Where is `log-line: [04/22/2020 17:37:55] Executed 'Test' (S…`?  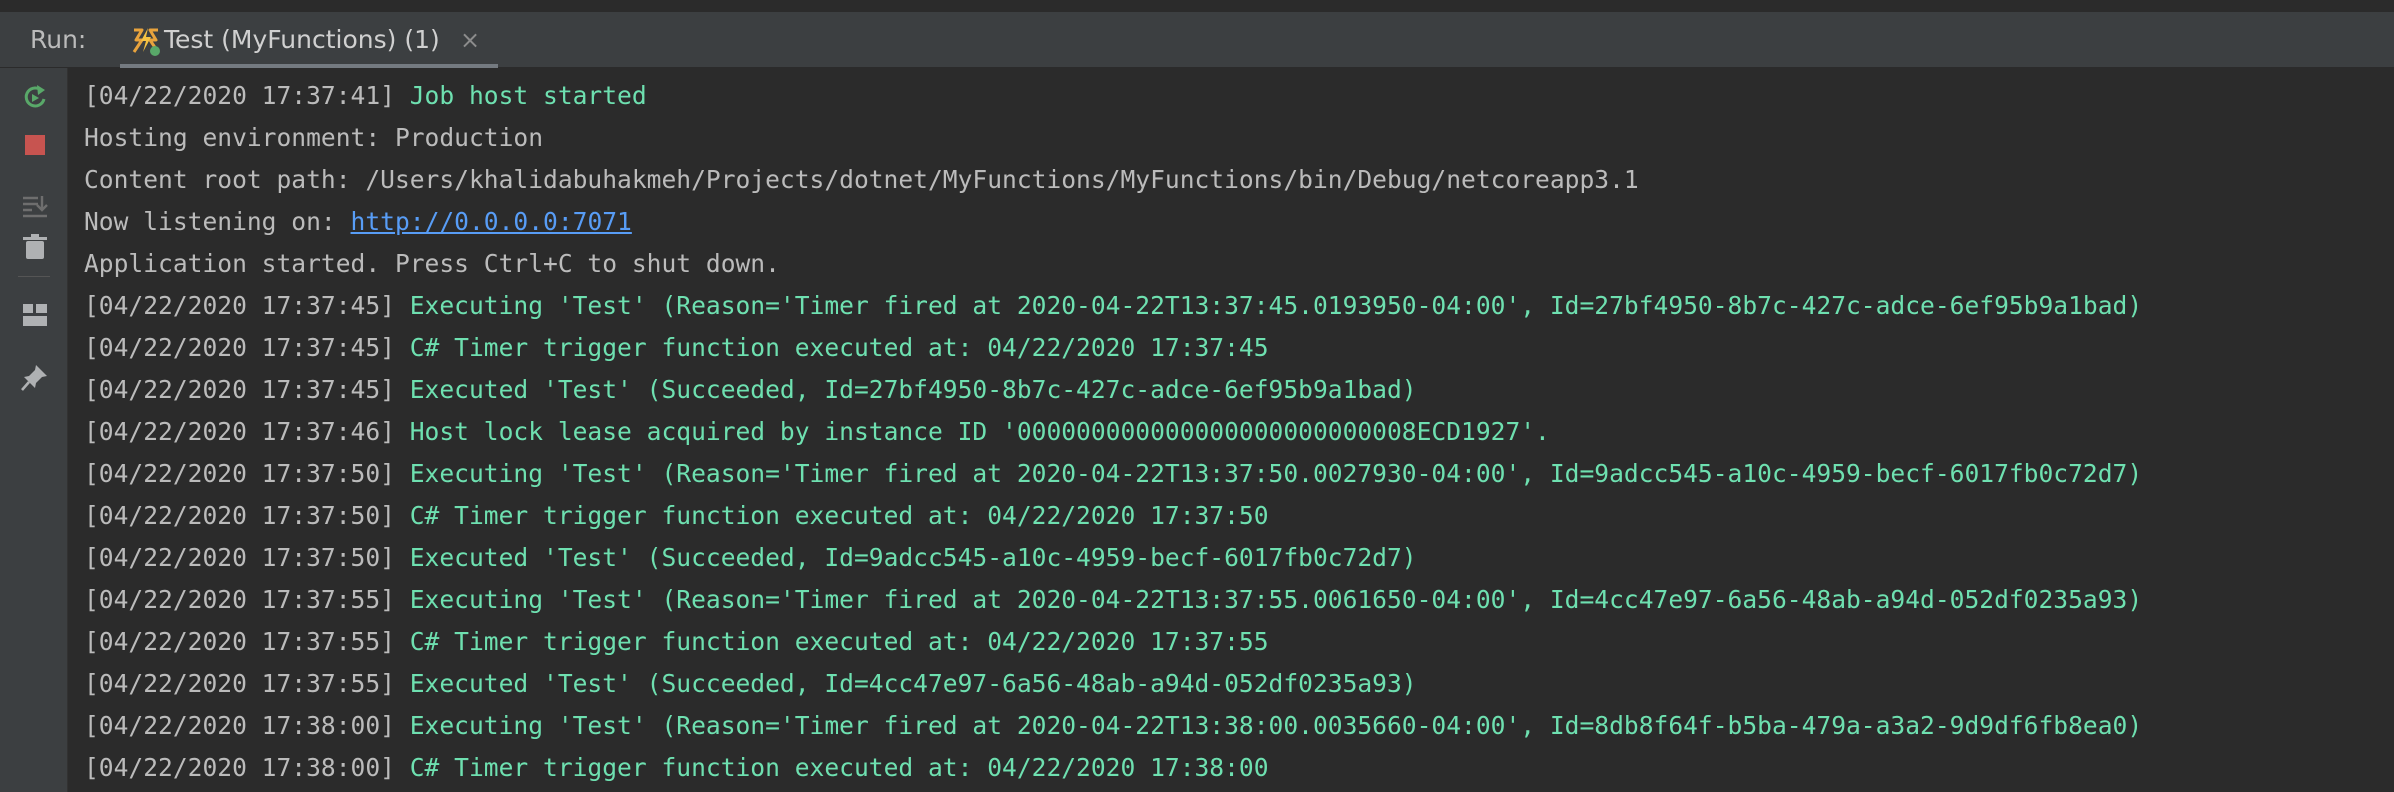 log-line: [04/22/2020 17:37:55] Executed 'Test' (S… is located at coordinates (750, 683).